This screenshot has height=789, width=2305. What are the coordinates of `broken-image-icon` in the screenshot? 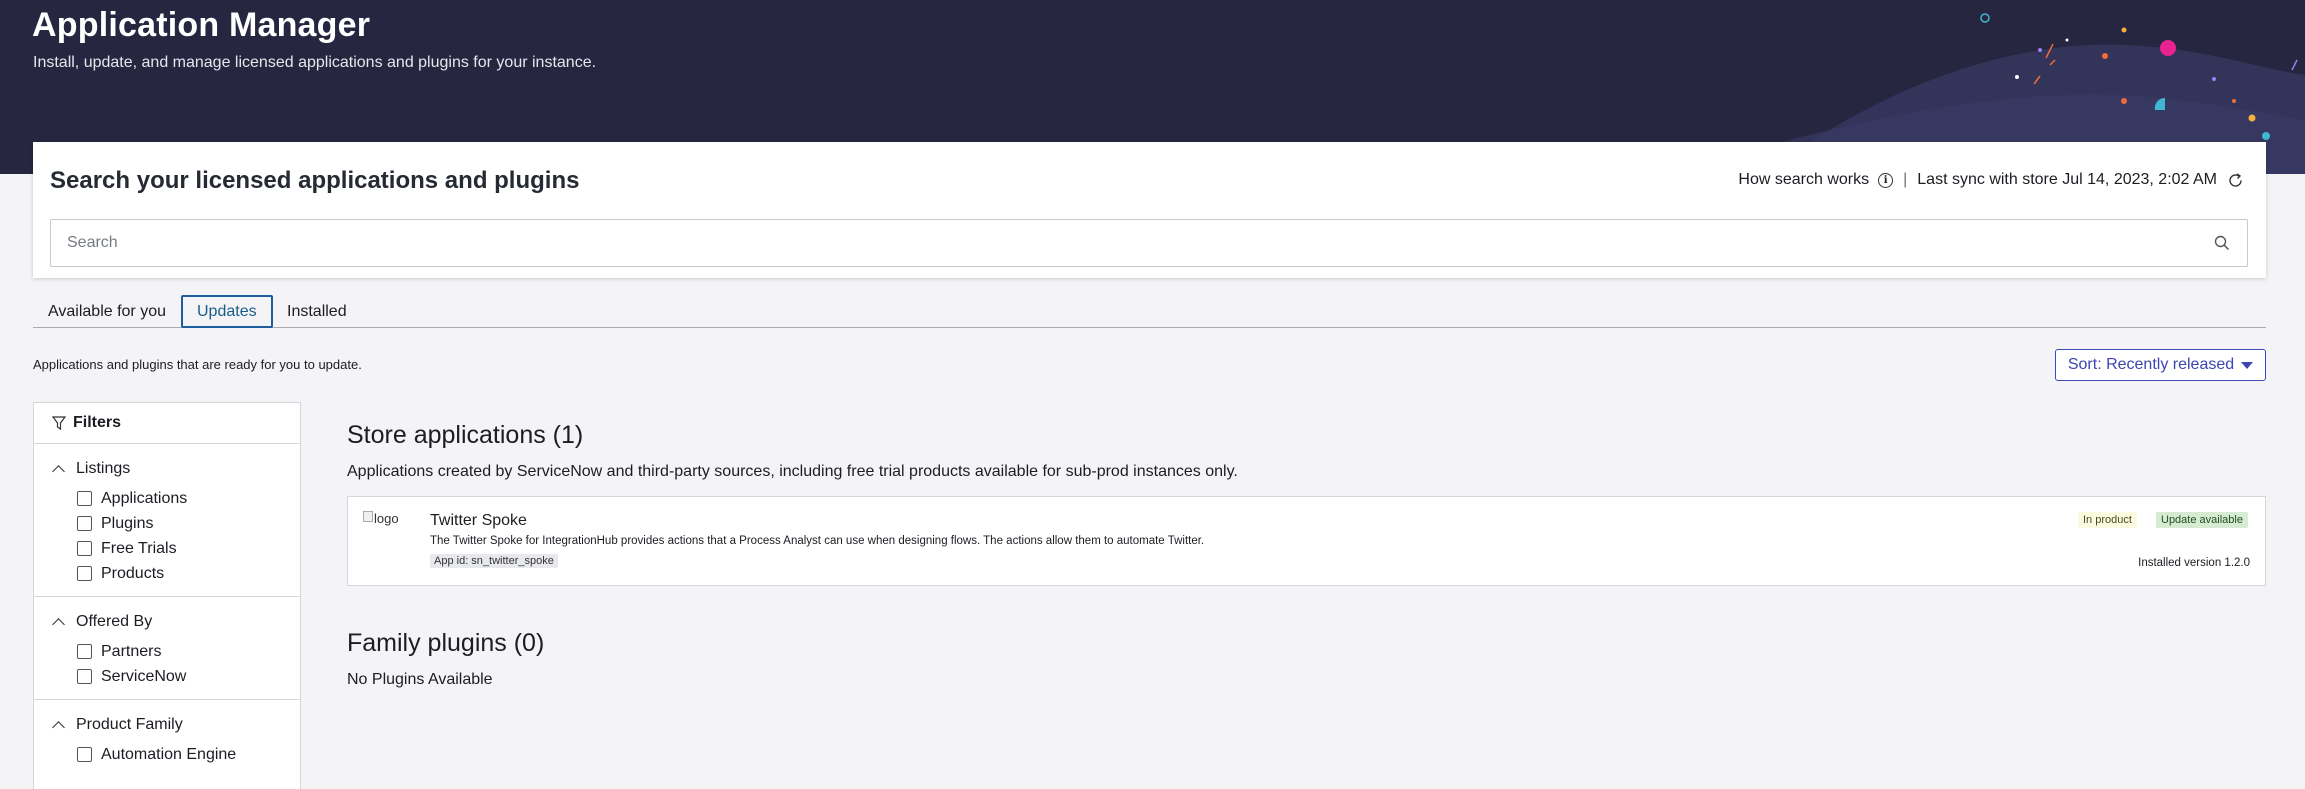 It's located at (368, 516).